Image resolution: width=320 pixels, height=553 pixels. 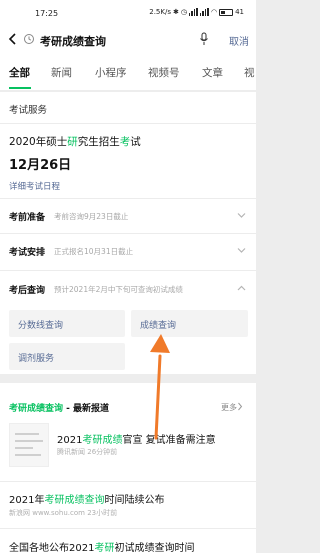 What do you see at coordinates (67, 356) in the screenshot?
I see `adjustment-service-button: 调剂服务` at bounding box center [67, 356].